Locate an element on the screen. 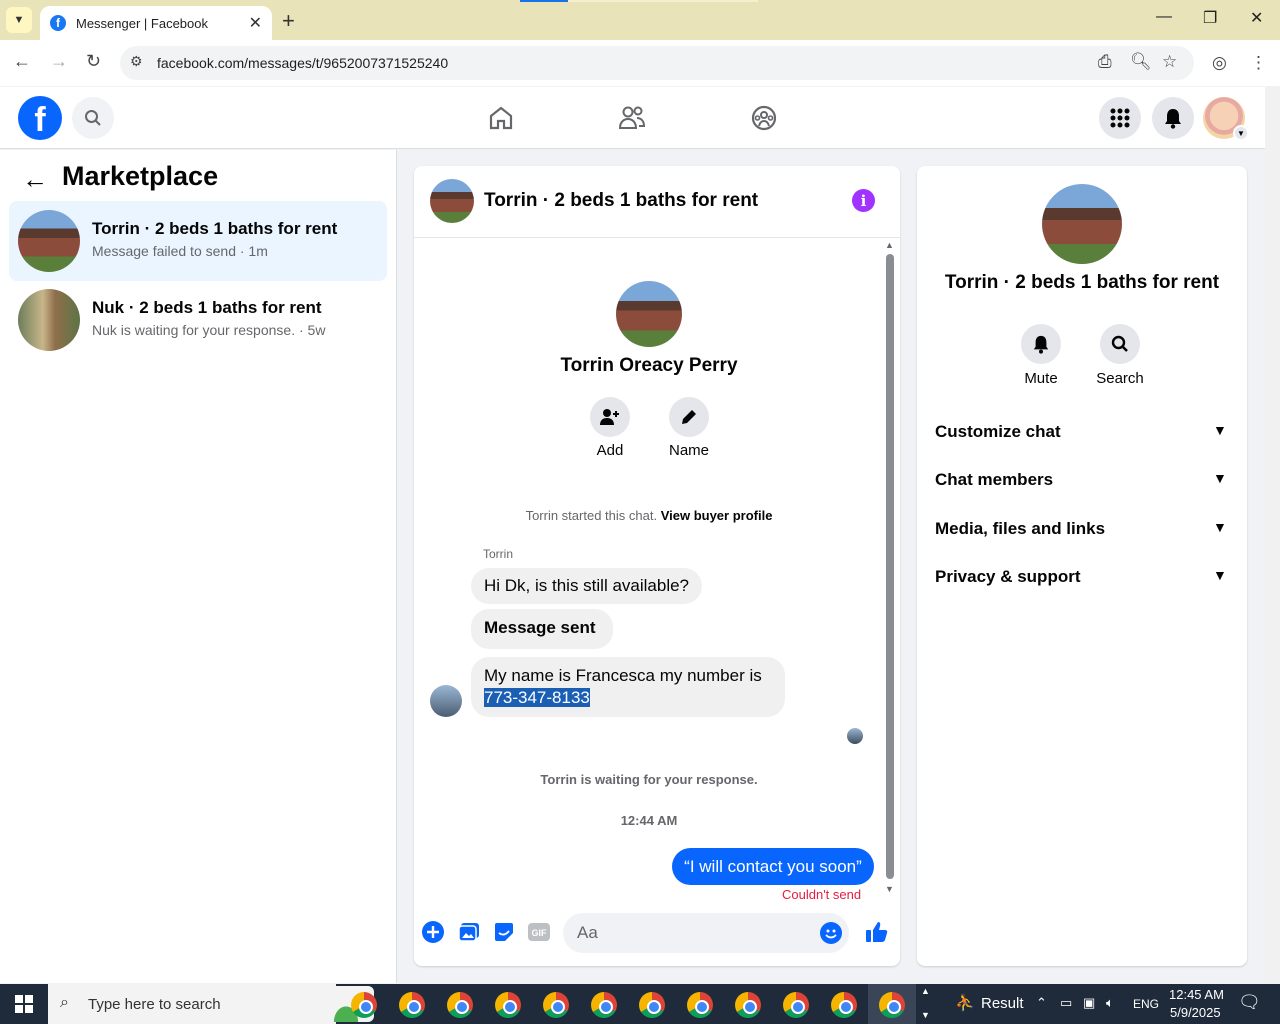 The height and width of the screenshot is (1024, 1280). profile-icon: ◎ is located at coordinates (1219, 63).